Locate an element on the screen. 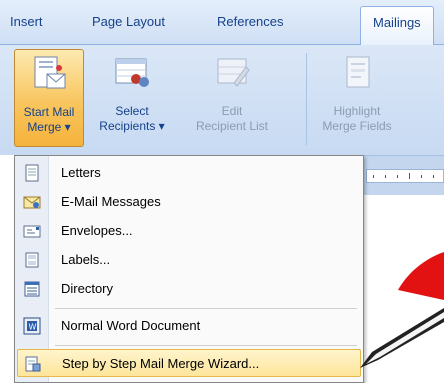 This screenshot has height=383, width=444. highlight-merge-fields-icon is located at coordinates (358, 72).